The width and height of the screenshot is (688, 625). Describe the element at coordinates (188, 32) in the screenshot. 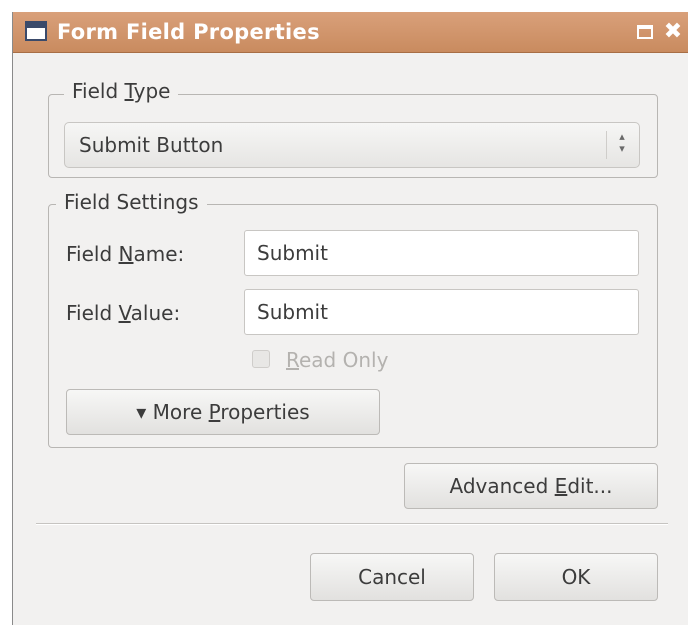

I see `window-title: Form Field Properties` at that location.